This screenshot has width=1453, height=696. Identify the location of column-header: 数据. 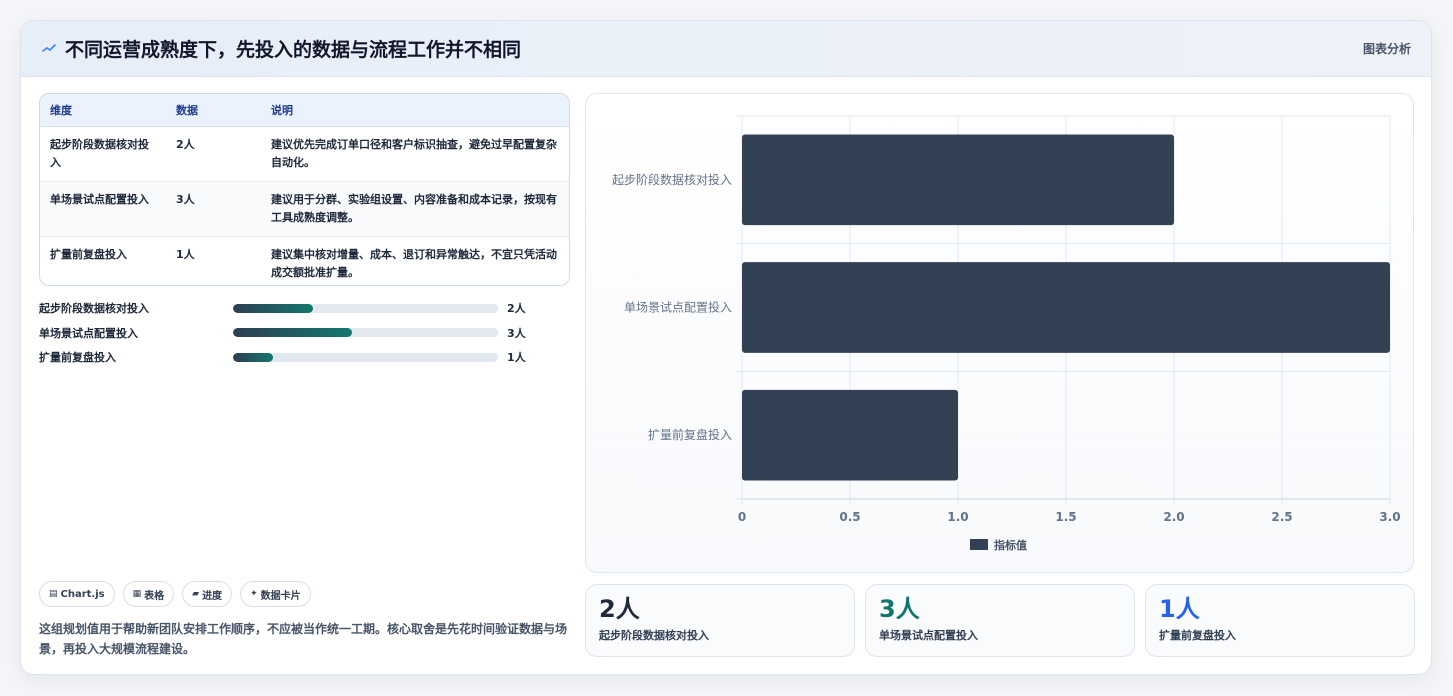
(213, 110).